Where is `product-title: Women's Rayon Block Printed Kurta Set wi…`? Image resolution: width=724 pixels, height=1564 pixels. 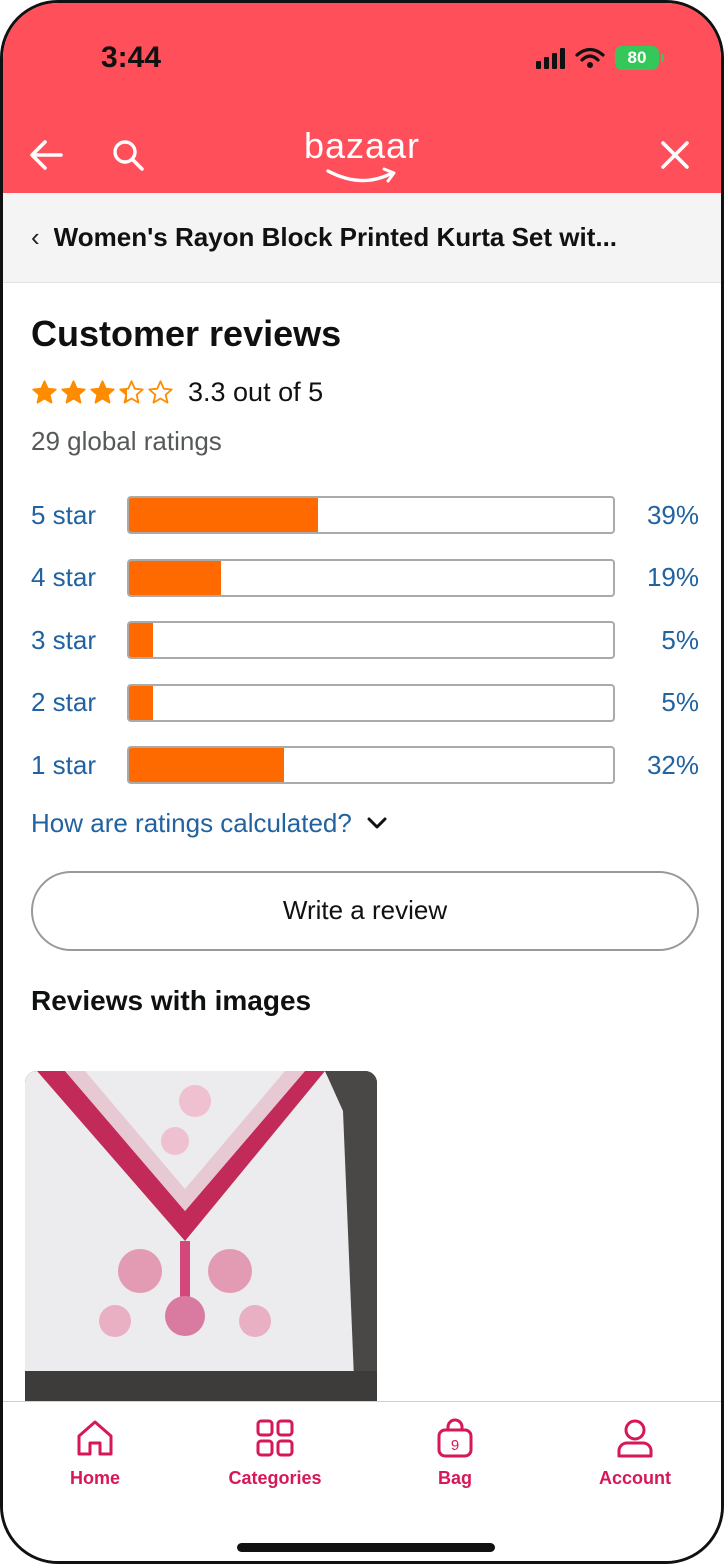
product-title: Women's Rayon Block Printed Kurta Set wi… is located at coordinates (335, 237).